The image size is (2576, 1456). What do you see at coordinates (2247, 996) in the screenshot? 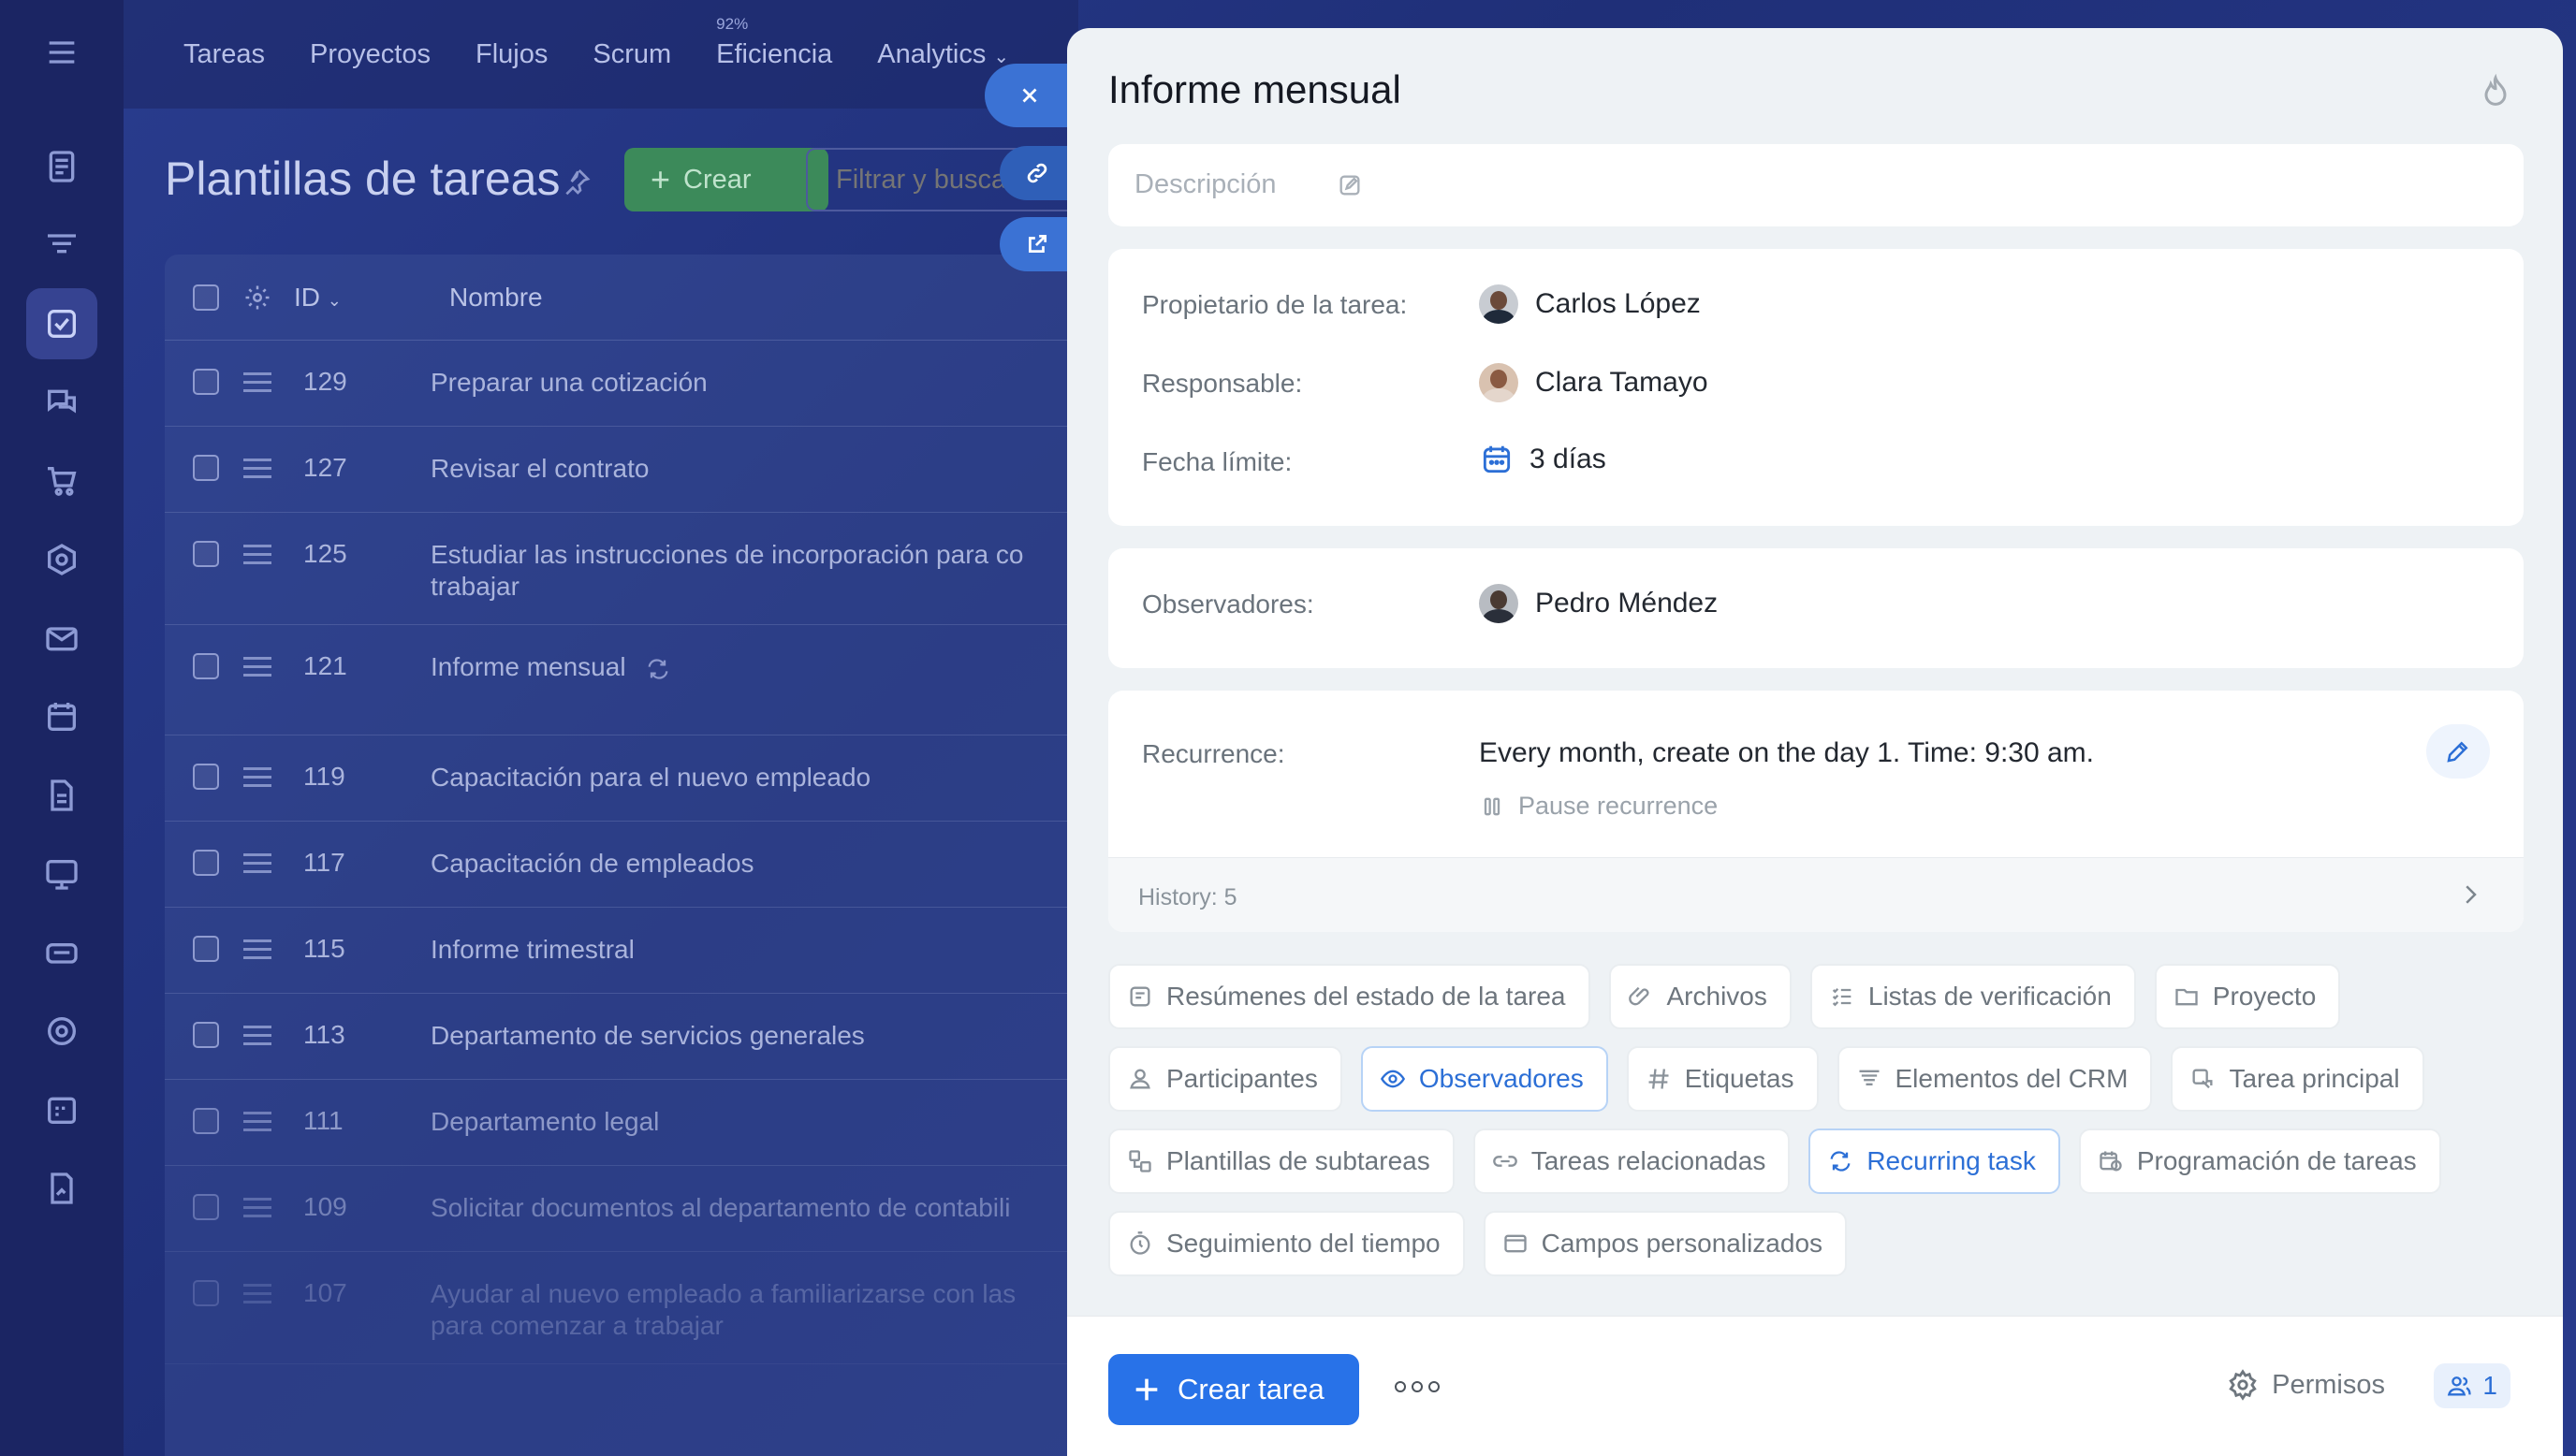
I see `chip-project: Proyecto` at bounding box center [2247, 996].